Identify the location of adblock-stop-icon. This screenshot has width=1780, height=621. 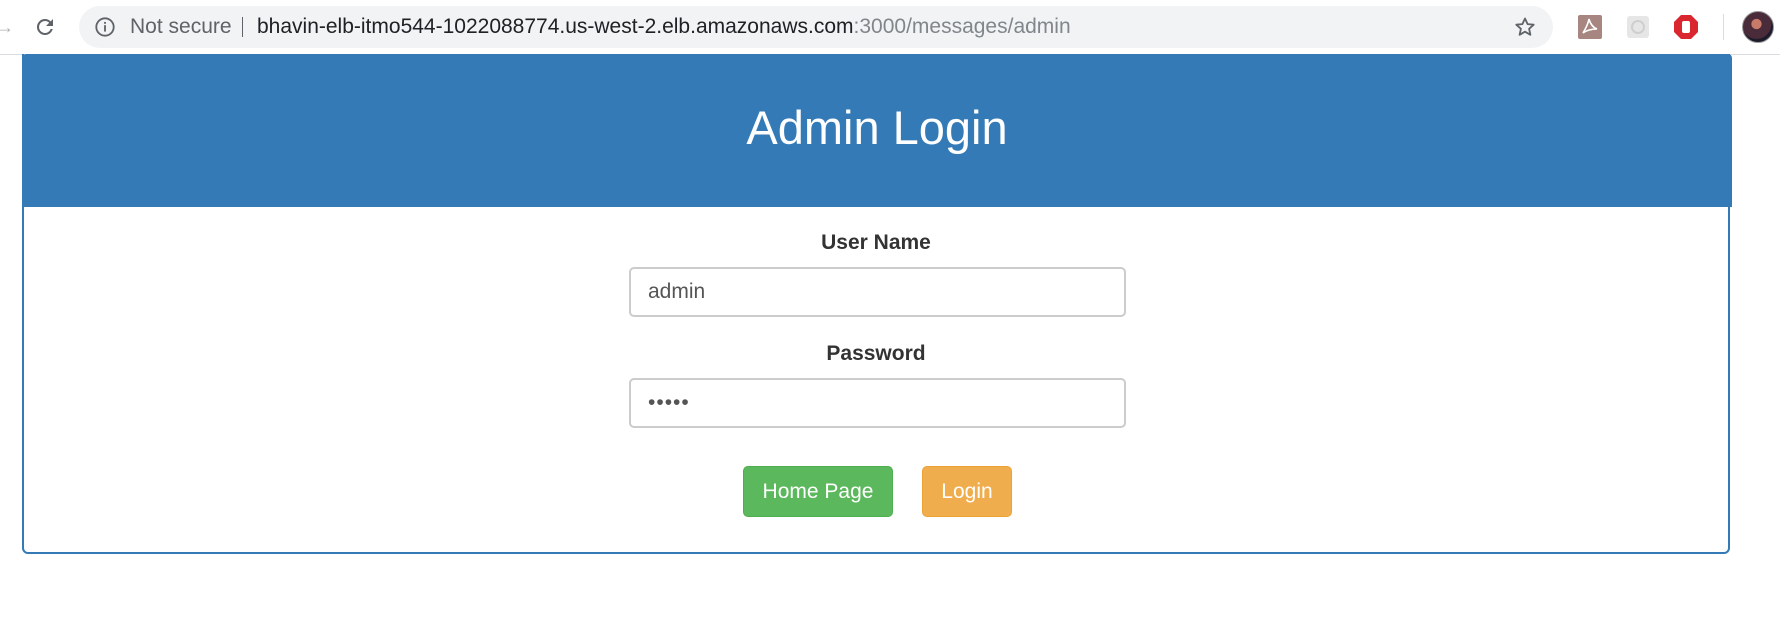
(1686, 27).